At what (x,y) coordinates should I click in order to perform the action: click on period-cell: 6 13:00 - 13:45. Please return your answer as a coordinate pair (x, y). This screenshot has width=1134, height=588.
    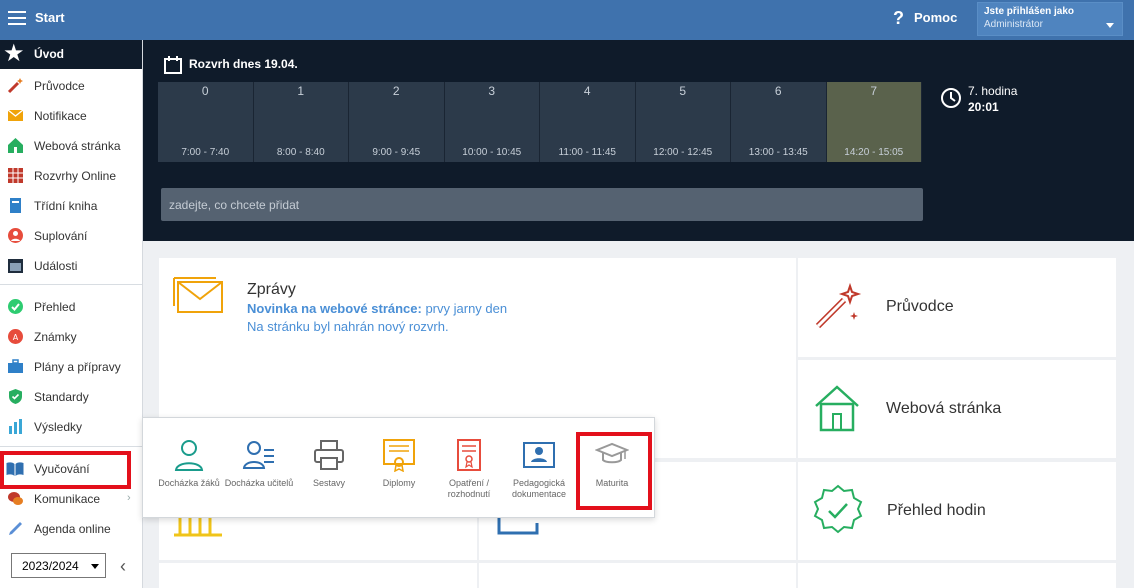
    Looking at the image, I should click on (779, 122).